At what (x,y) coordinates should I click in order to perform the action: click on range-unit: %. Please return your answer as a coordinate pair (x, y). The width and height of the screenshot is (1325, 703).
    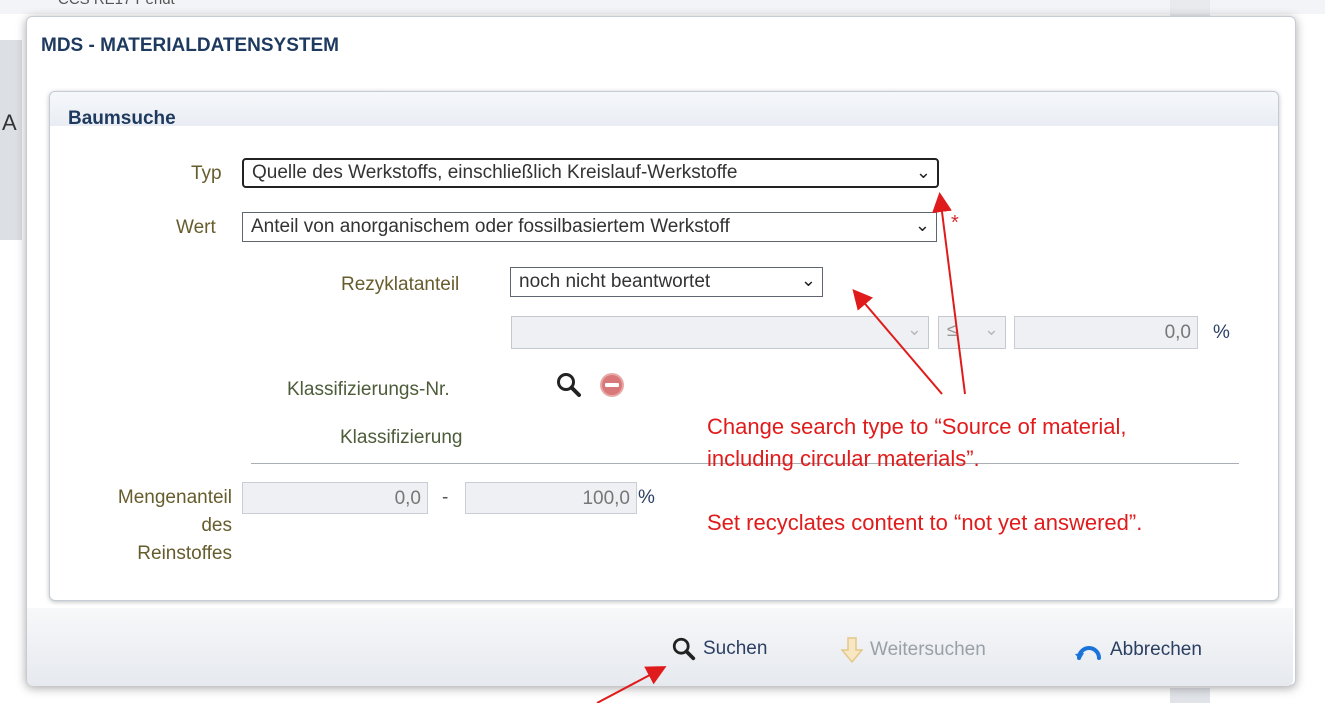
    Looking at the image, I should click on (1221, 332).